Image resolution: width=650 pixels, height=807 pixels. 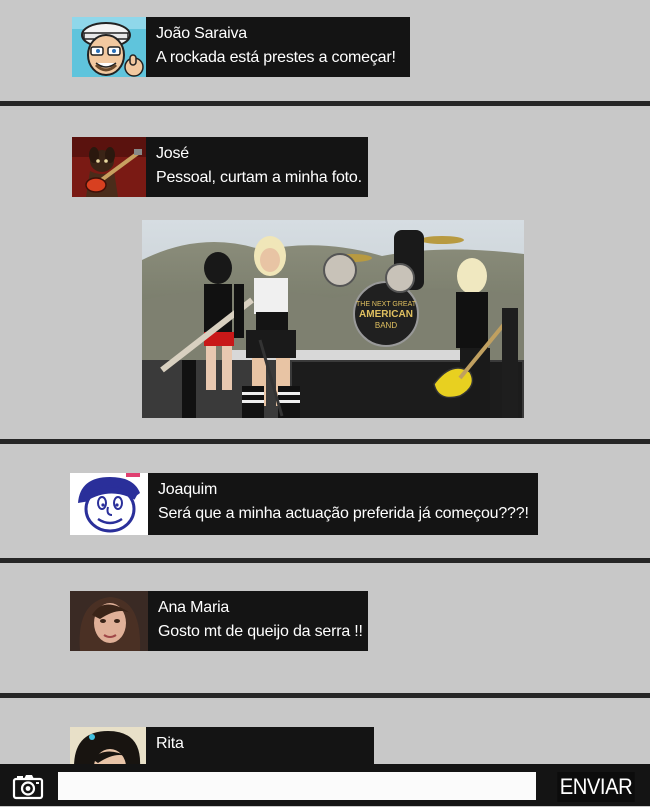 What do you see at coordinates (222, 745) in the screenshot?
I see `chat-post: Rita` at bounding box center [222, 745].